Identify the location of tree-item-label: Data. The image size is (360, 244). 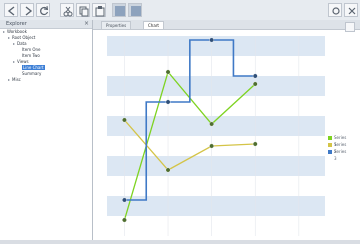
(22, 43).